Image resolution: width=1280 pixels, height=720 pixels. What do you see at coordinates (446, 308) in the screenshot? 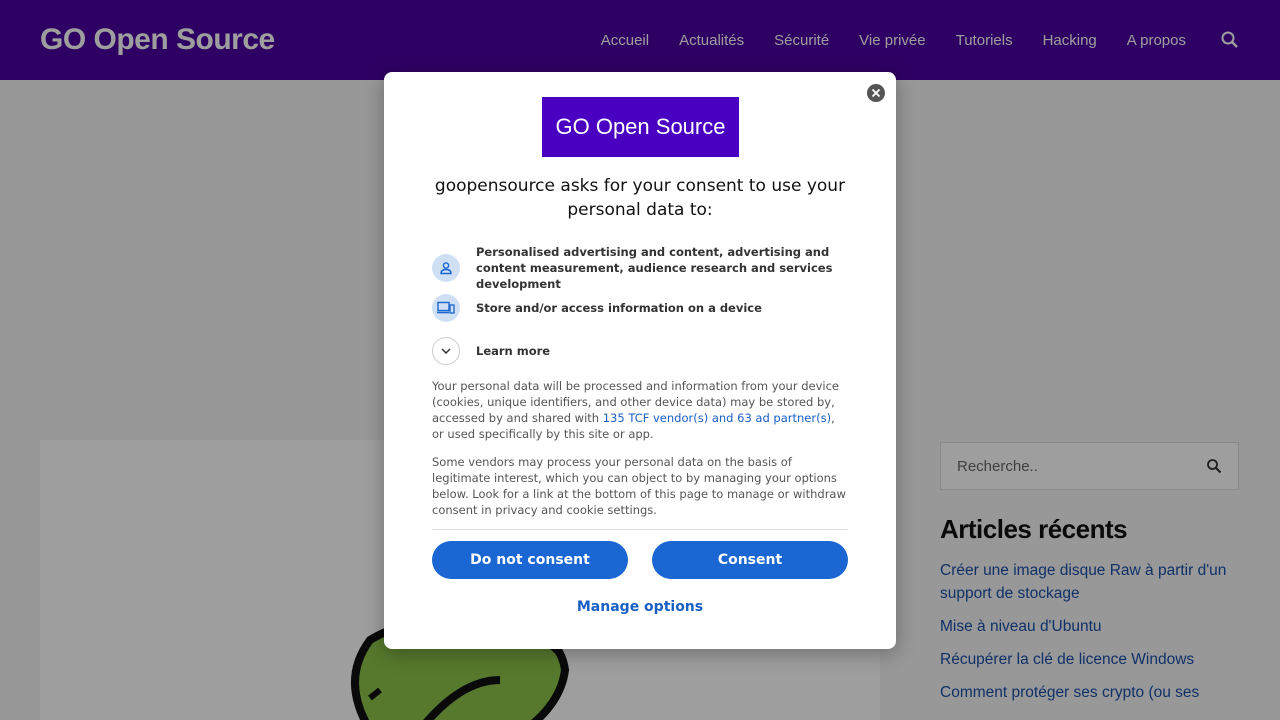
I see `devices-icon` at bounding box center [446, 308].